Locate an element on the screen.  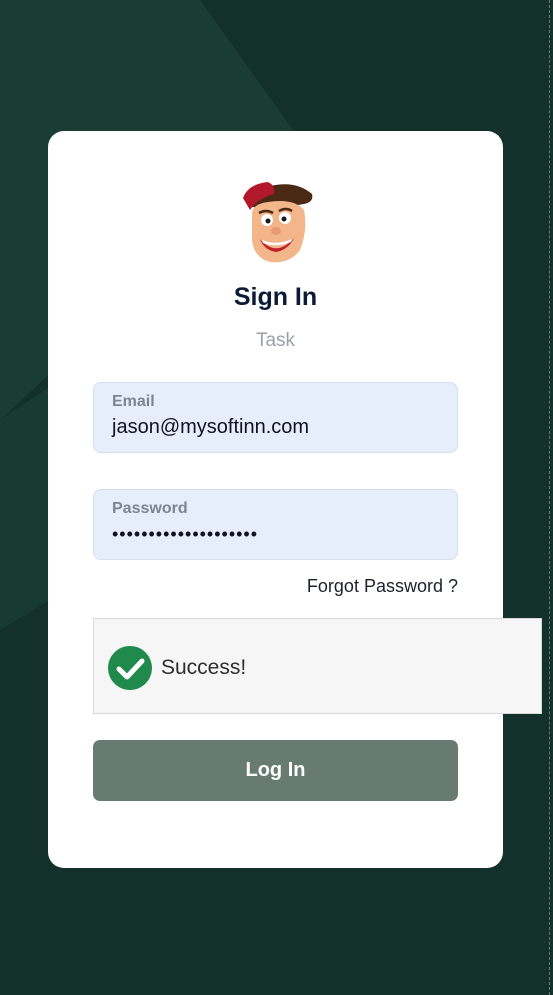
password-field: Password •••••••••••••••••••• is located at coordinates (275, 524).